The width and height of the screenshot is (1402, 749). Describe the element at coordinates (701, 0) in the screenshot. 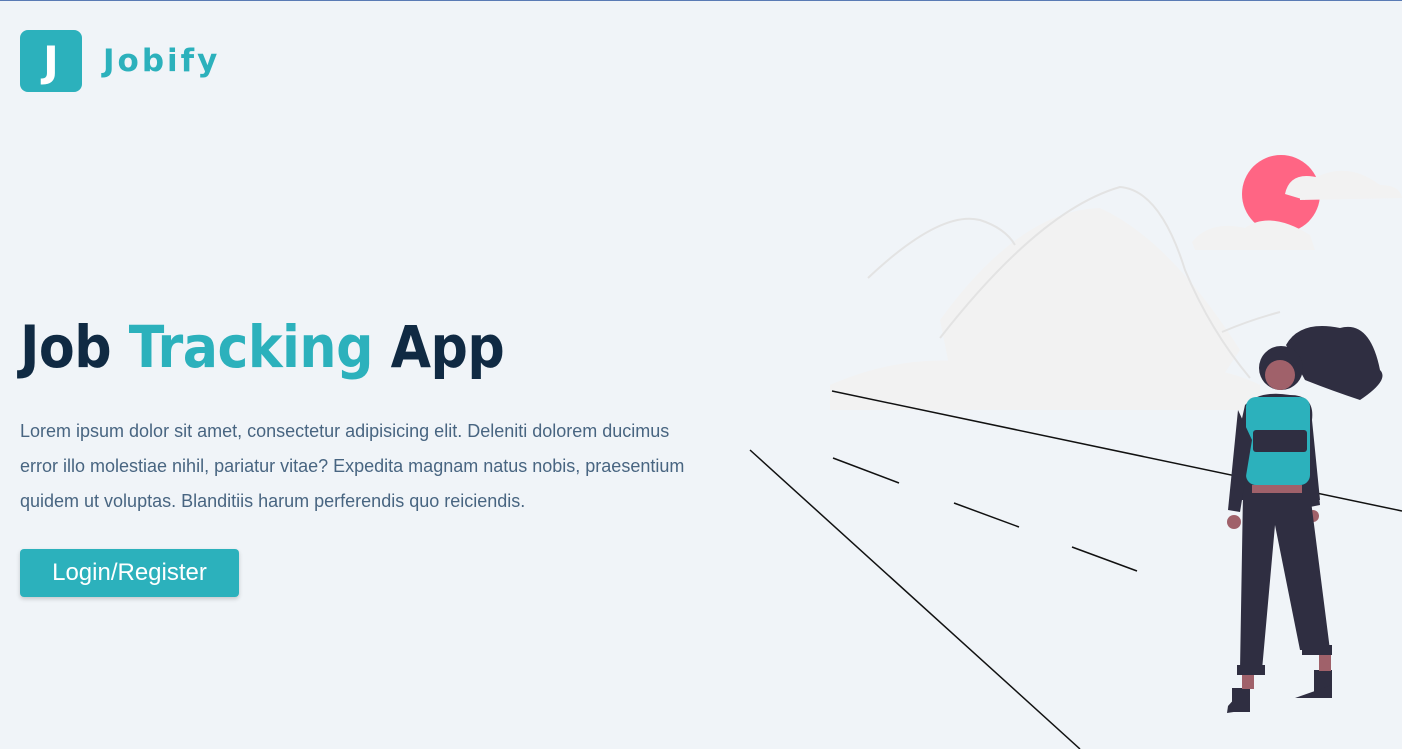

I see `top-border` at that location.